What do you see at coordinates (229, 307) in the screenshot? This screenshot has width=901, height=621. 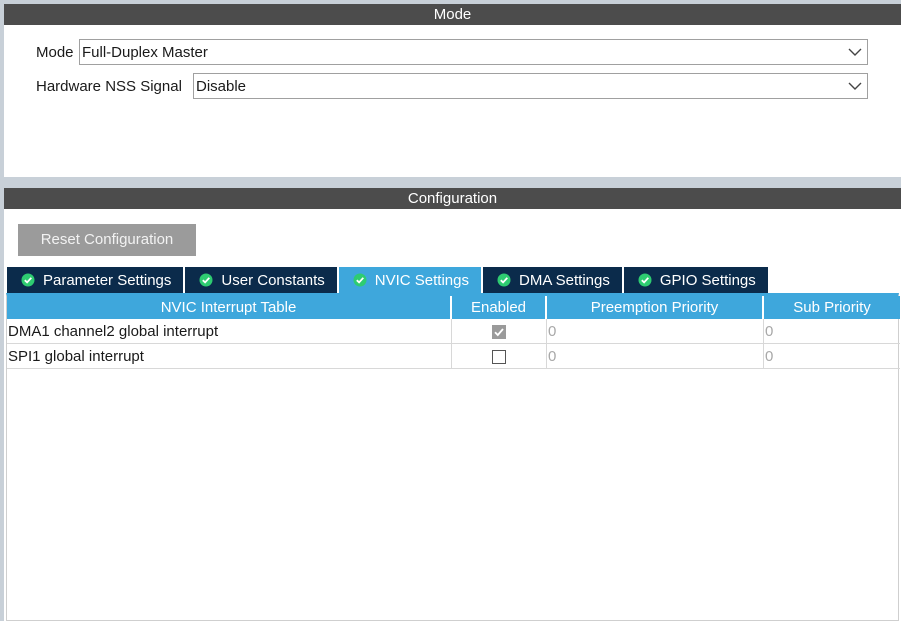 I see `column-header-interrupt: NVIC Interrupt Table` at bounding box center [229, 307].